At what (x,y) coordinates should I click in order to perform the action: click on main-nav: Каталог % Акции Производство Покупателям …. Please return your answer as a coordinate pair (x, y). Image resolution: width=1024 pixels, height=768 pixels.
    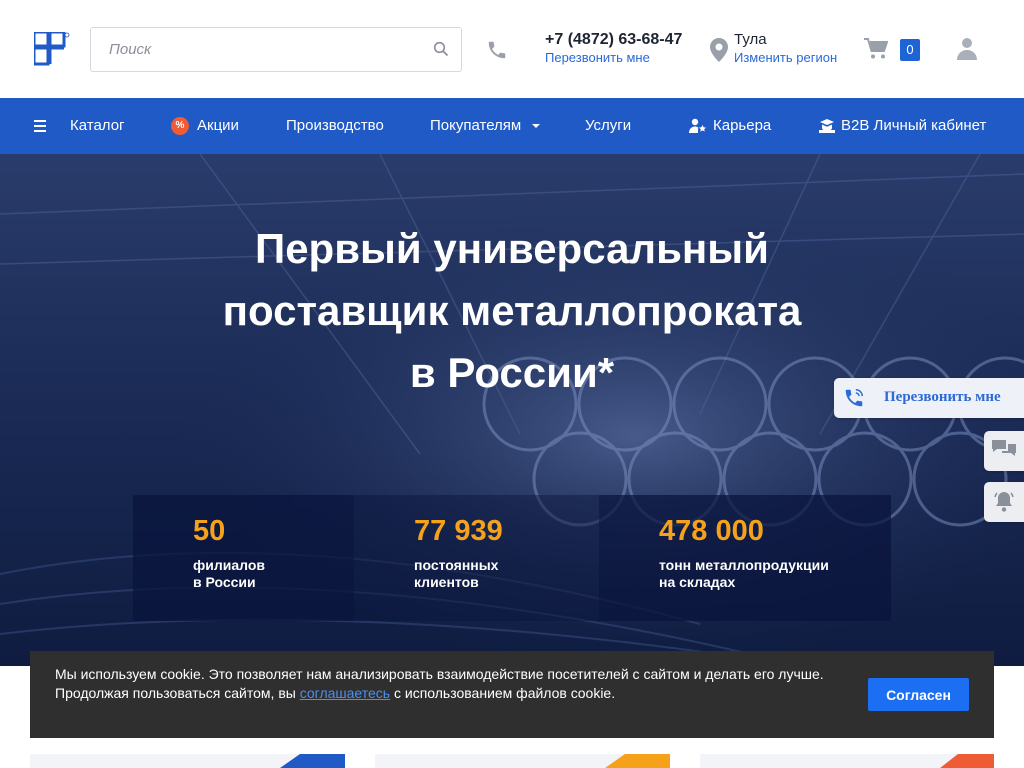
    Looking at the image, I should click on (512, 126).